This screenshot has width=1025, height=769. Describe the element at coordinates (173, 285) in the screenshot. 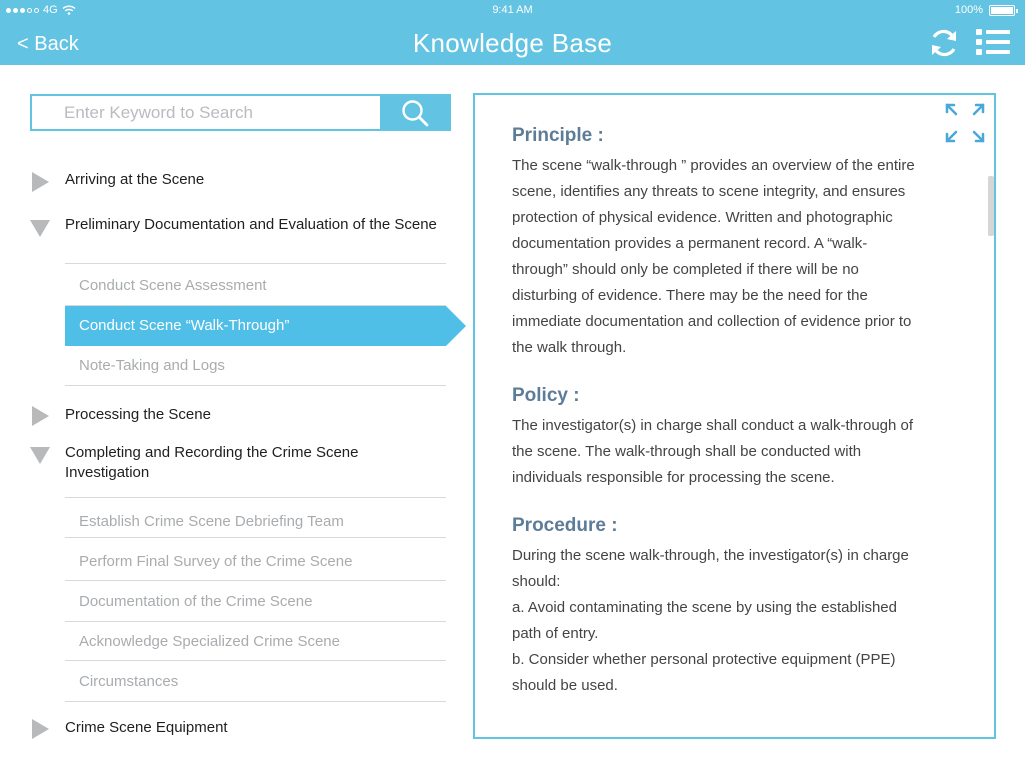

I see `list-item-label: Conduct Scene Assessment` at that location.